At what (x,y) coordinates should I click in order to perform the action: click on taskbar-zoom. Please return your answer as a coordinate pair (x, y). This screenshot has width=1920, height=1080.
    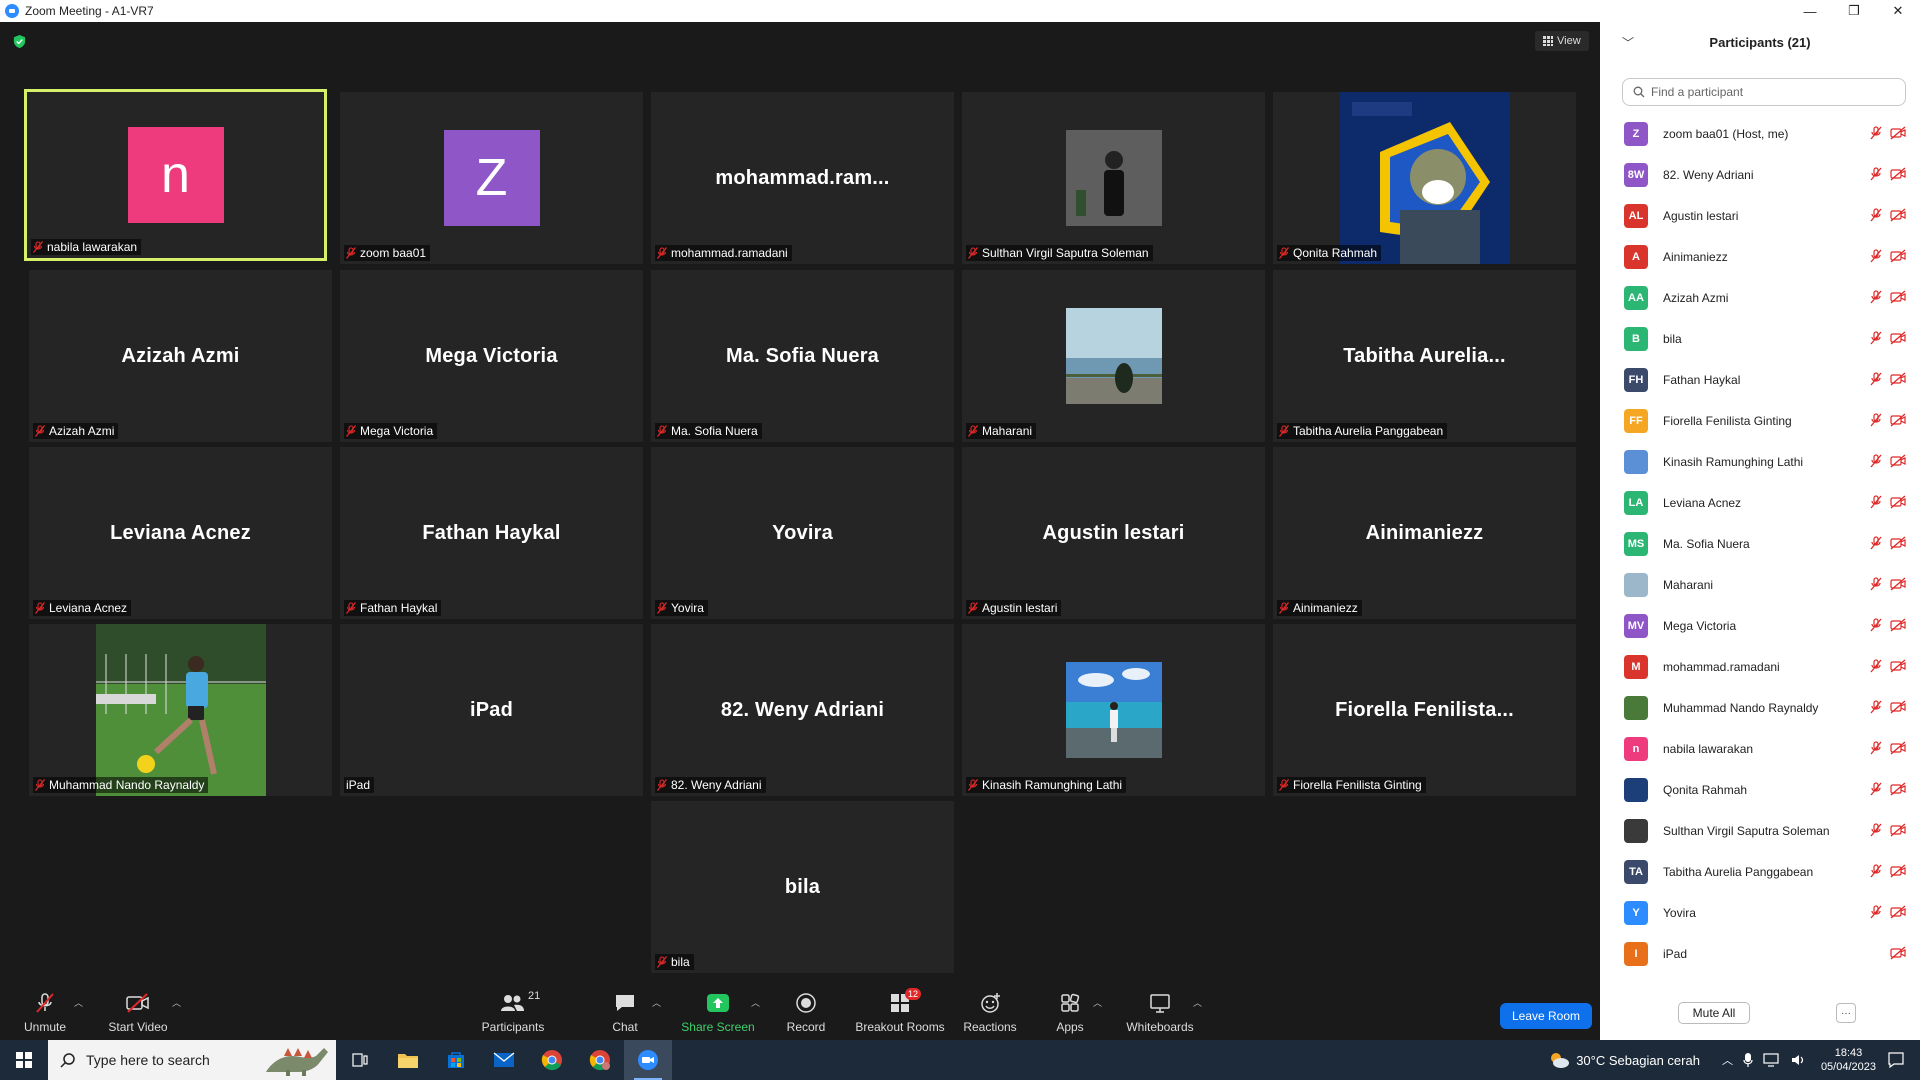
    Looking at the image, I should click on (648, 1060).